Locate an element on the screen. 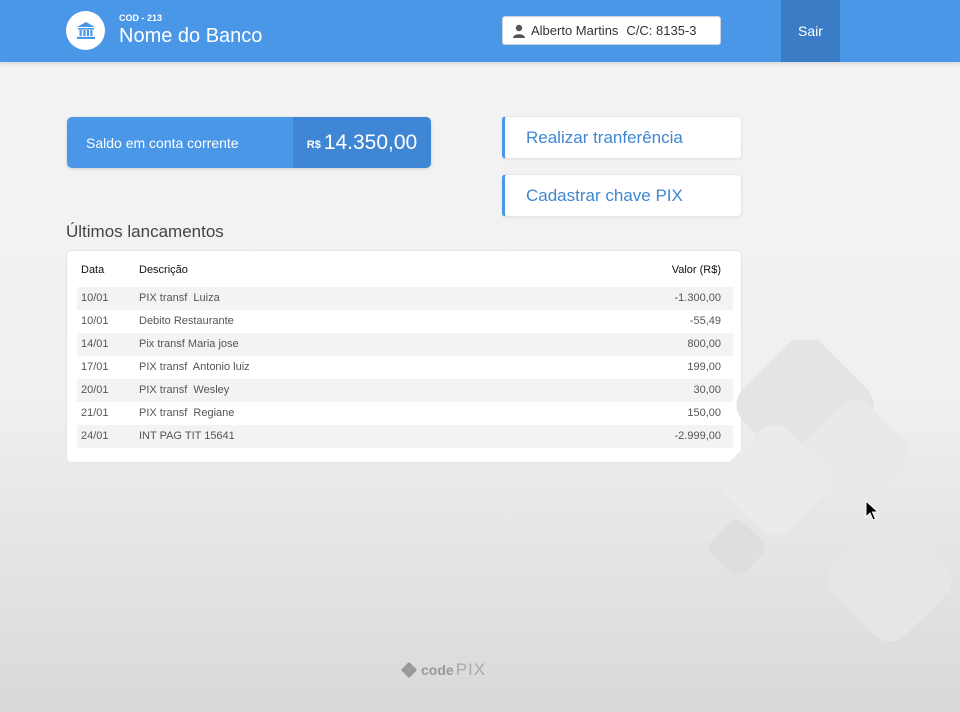 This screenshot has height=712, width=960. table-header: Data Descrição Valor (R$) is located at coordinates (405, 270).